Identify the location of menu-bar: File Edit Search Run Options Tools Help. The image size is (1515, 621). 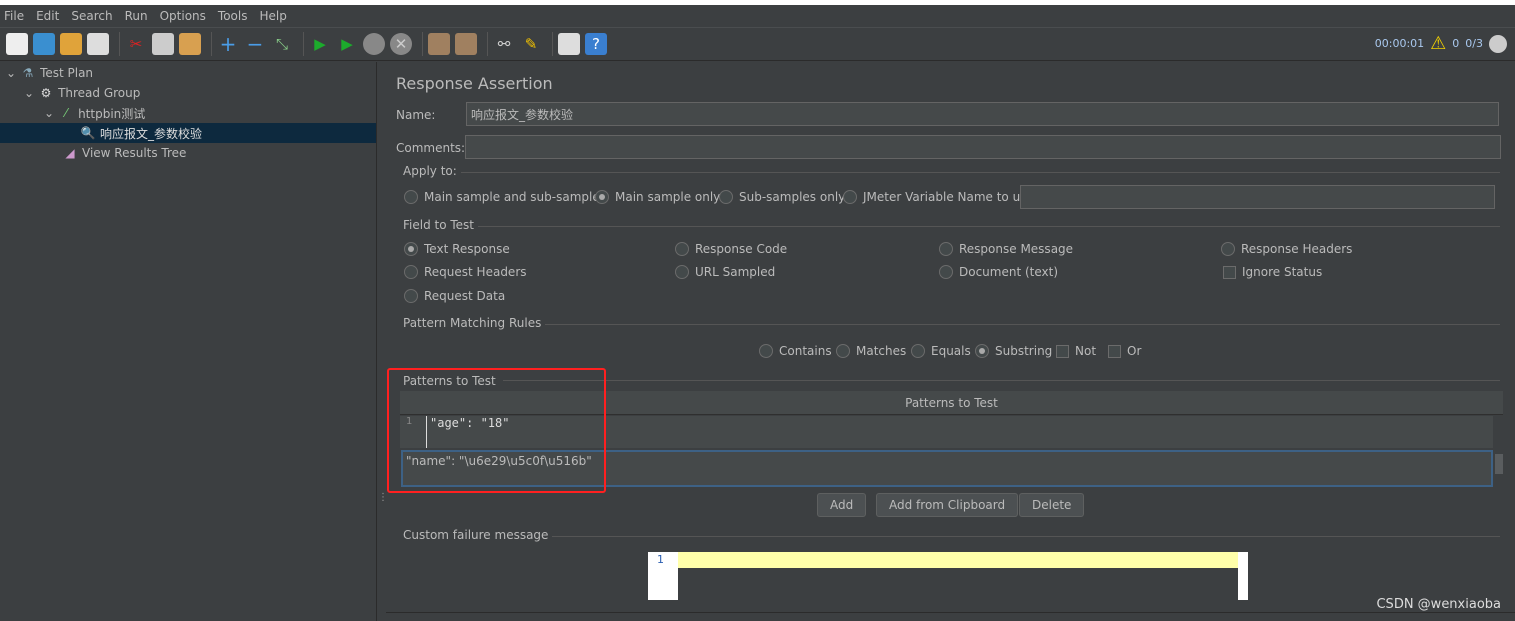
(757, 16).